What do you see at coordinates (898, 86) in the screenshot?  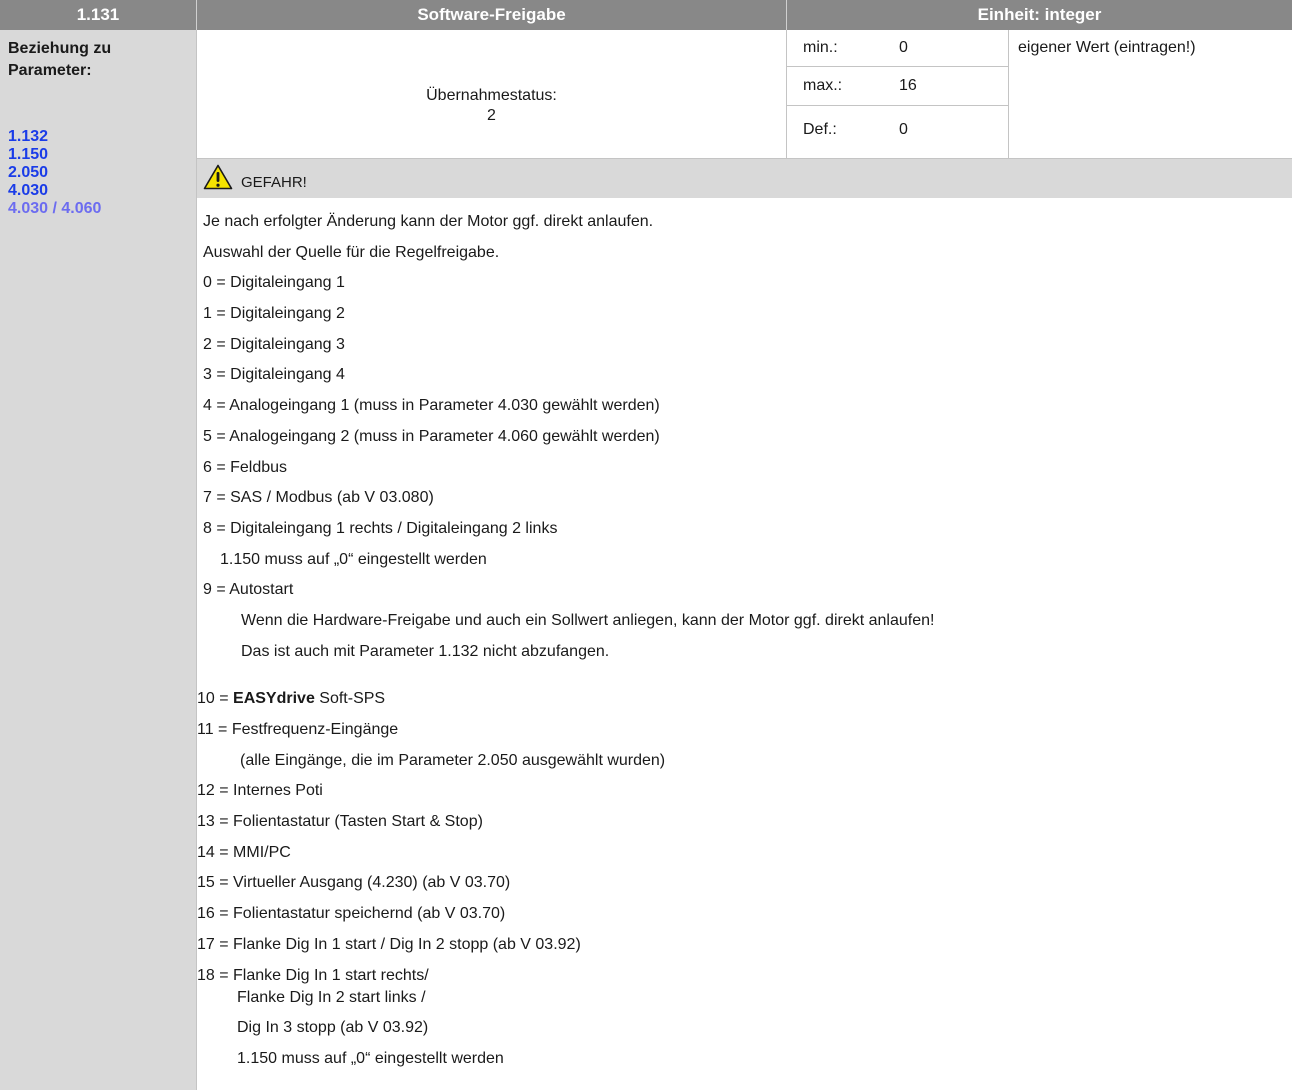 I see `max-row: max.: 16` at bounding box center [898, 86].